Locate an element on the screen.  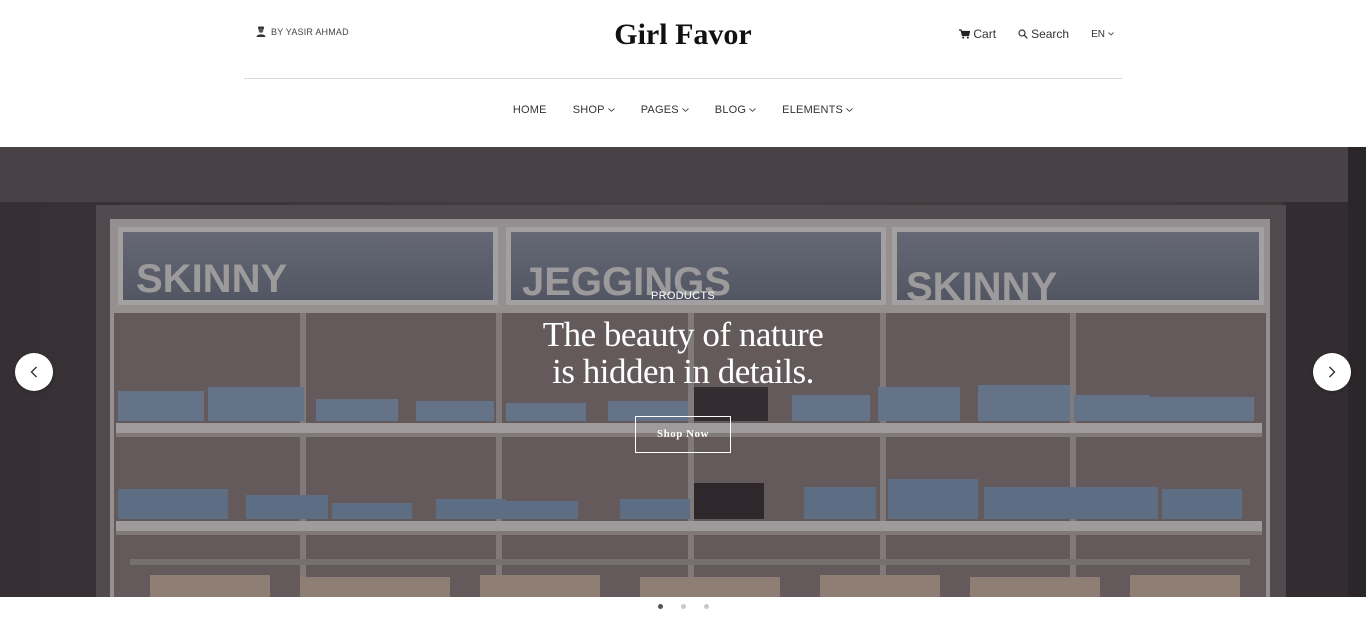
shop-now-button: Shop Now is located at coordinates (683, 434).